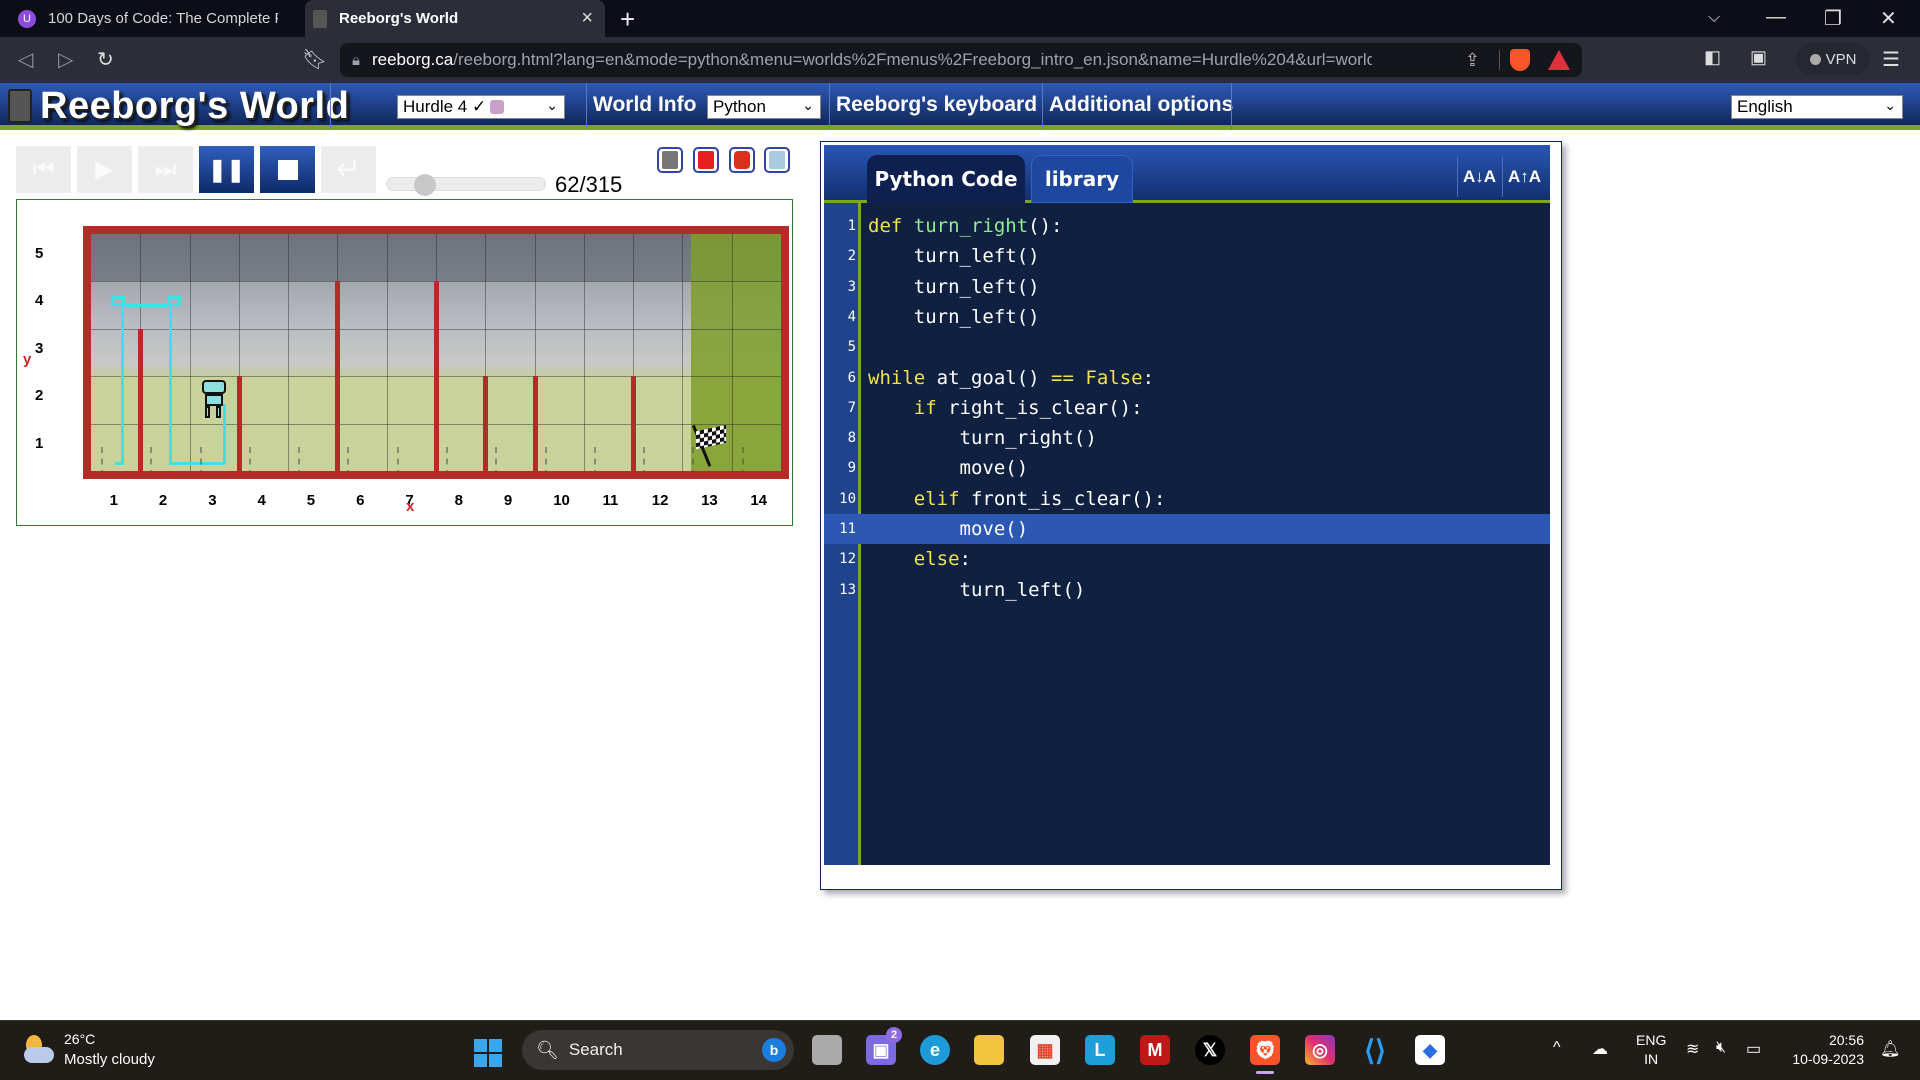 This screenshot has width=1920, height=1080. I want to click on notification-badge: 2, so click(894, 1035).